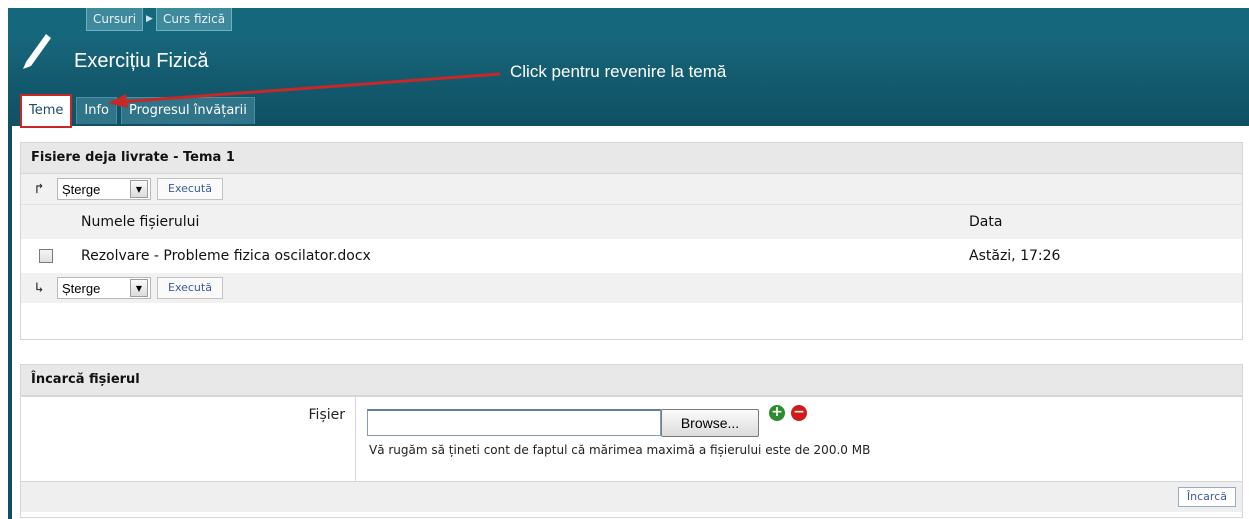 The height and width of the screenshot is (519, 1249). Describe the element at coordinates (46, 111) in the screenshot. I see `tab-teme: Teme` at that location.